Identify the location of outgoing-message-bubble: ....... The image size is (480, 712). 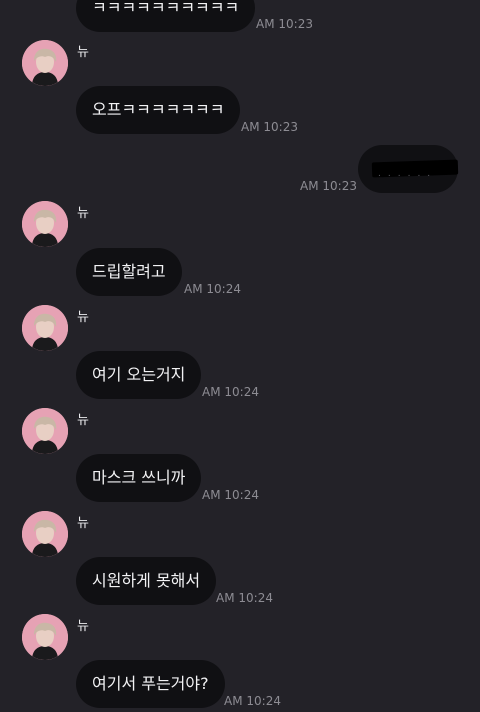
(408, 169).